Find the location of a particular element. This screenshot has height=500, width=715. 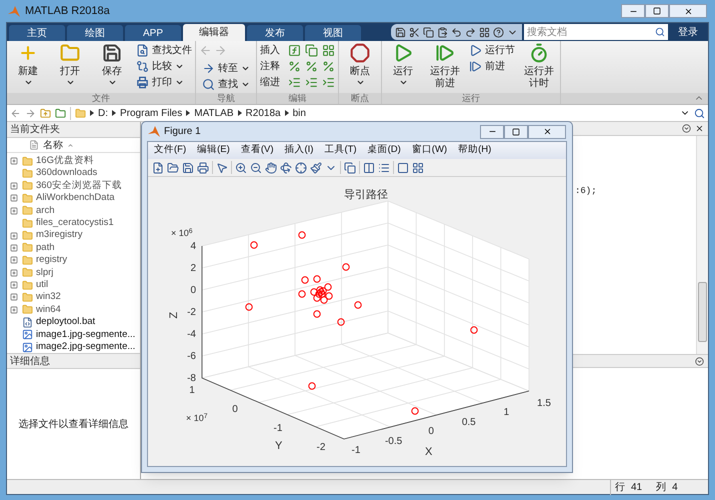

menu-item: 查看(V) is located at coordinates (257, 150).